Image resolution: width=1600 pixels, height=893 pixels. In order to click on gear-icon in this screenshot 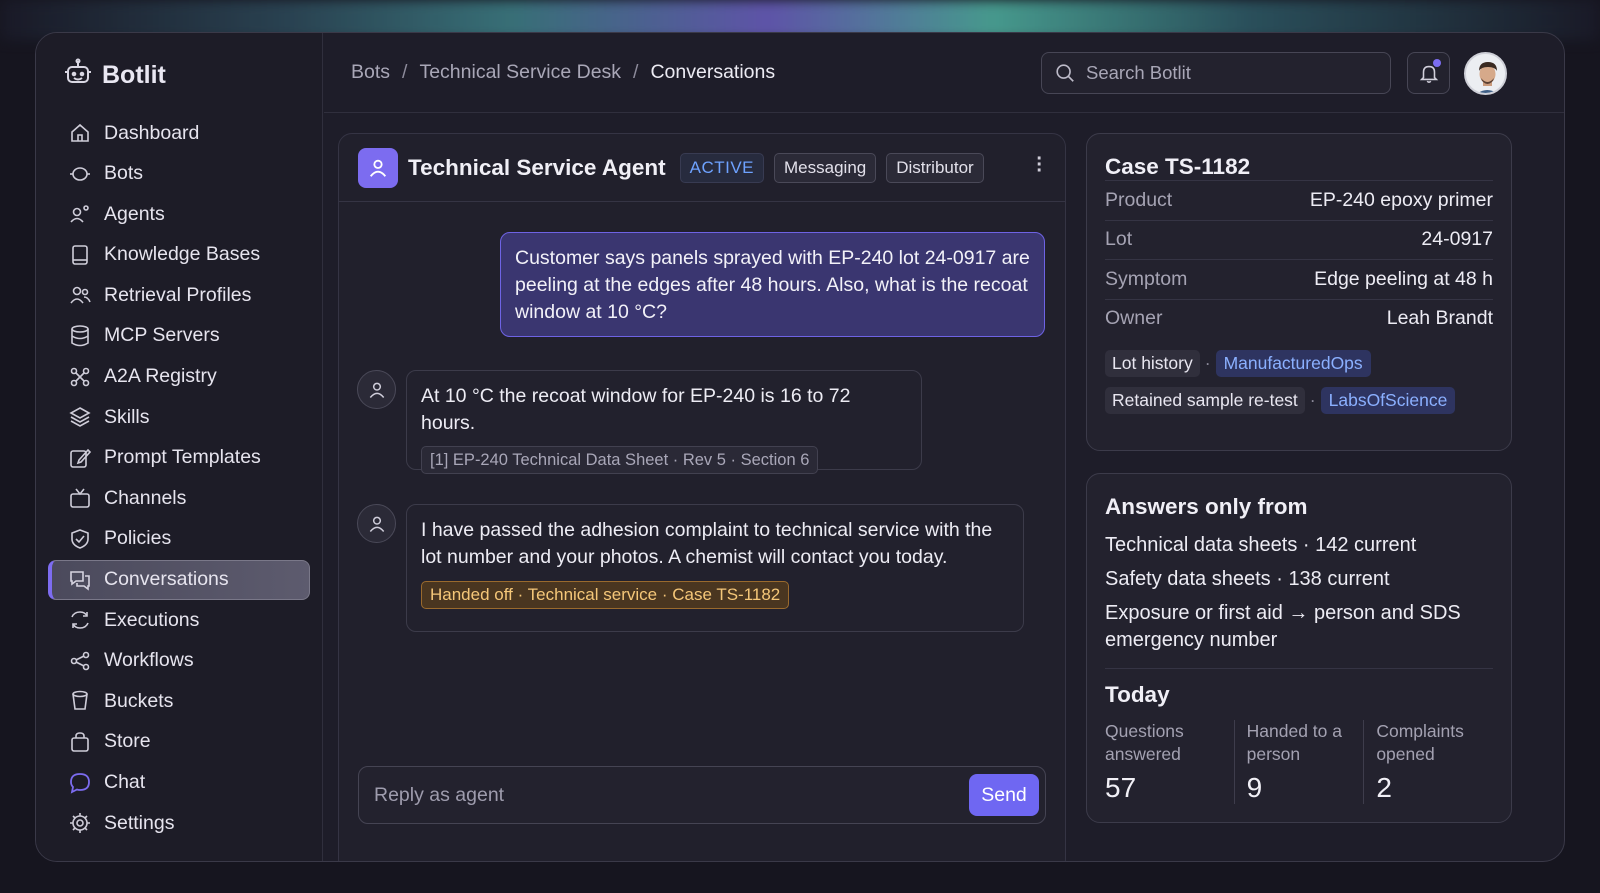, I will do `click(80, 823)`.